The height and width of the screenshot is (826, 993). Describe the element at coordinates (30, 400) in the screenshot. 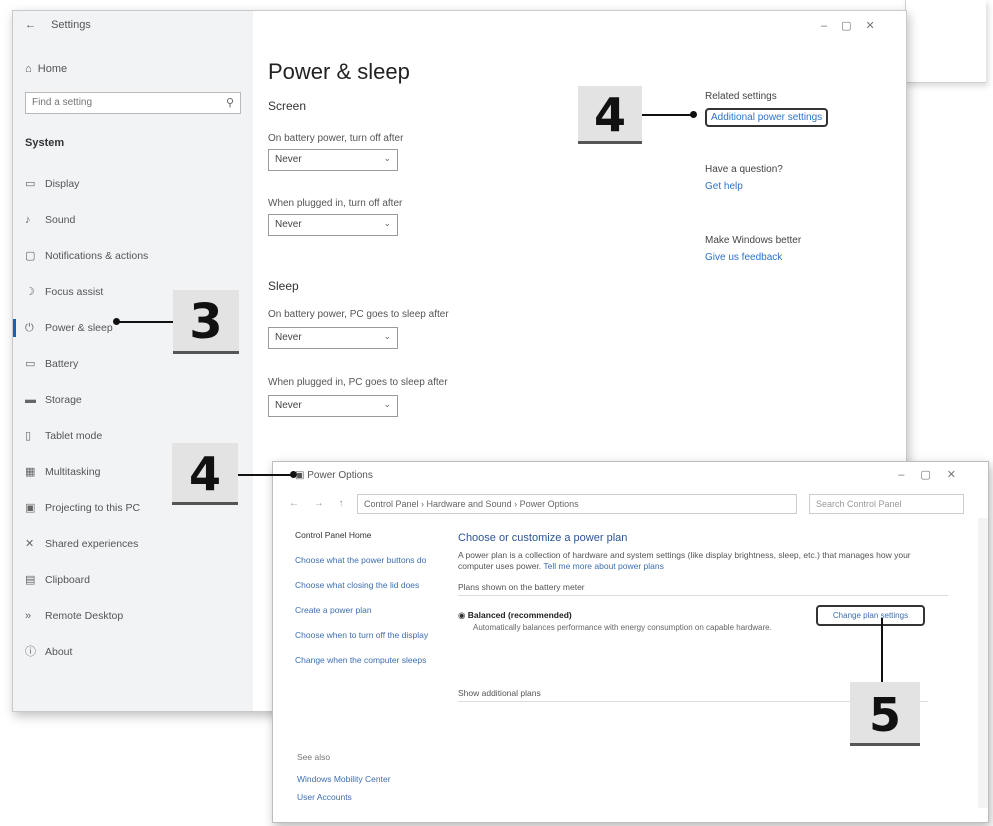

I see `storage-icon: ▬` at that location.